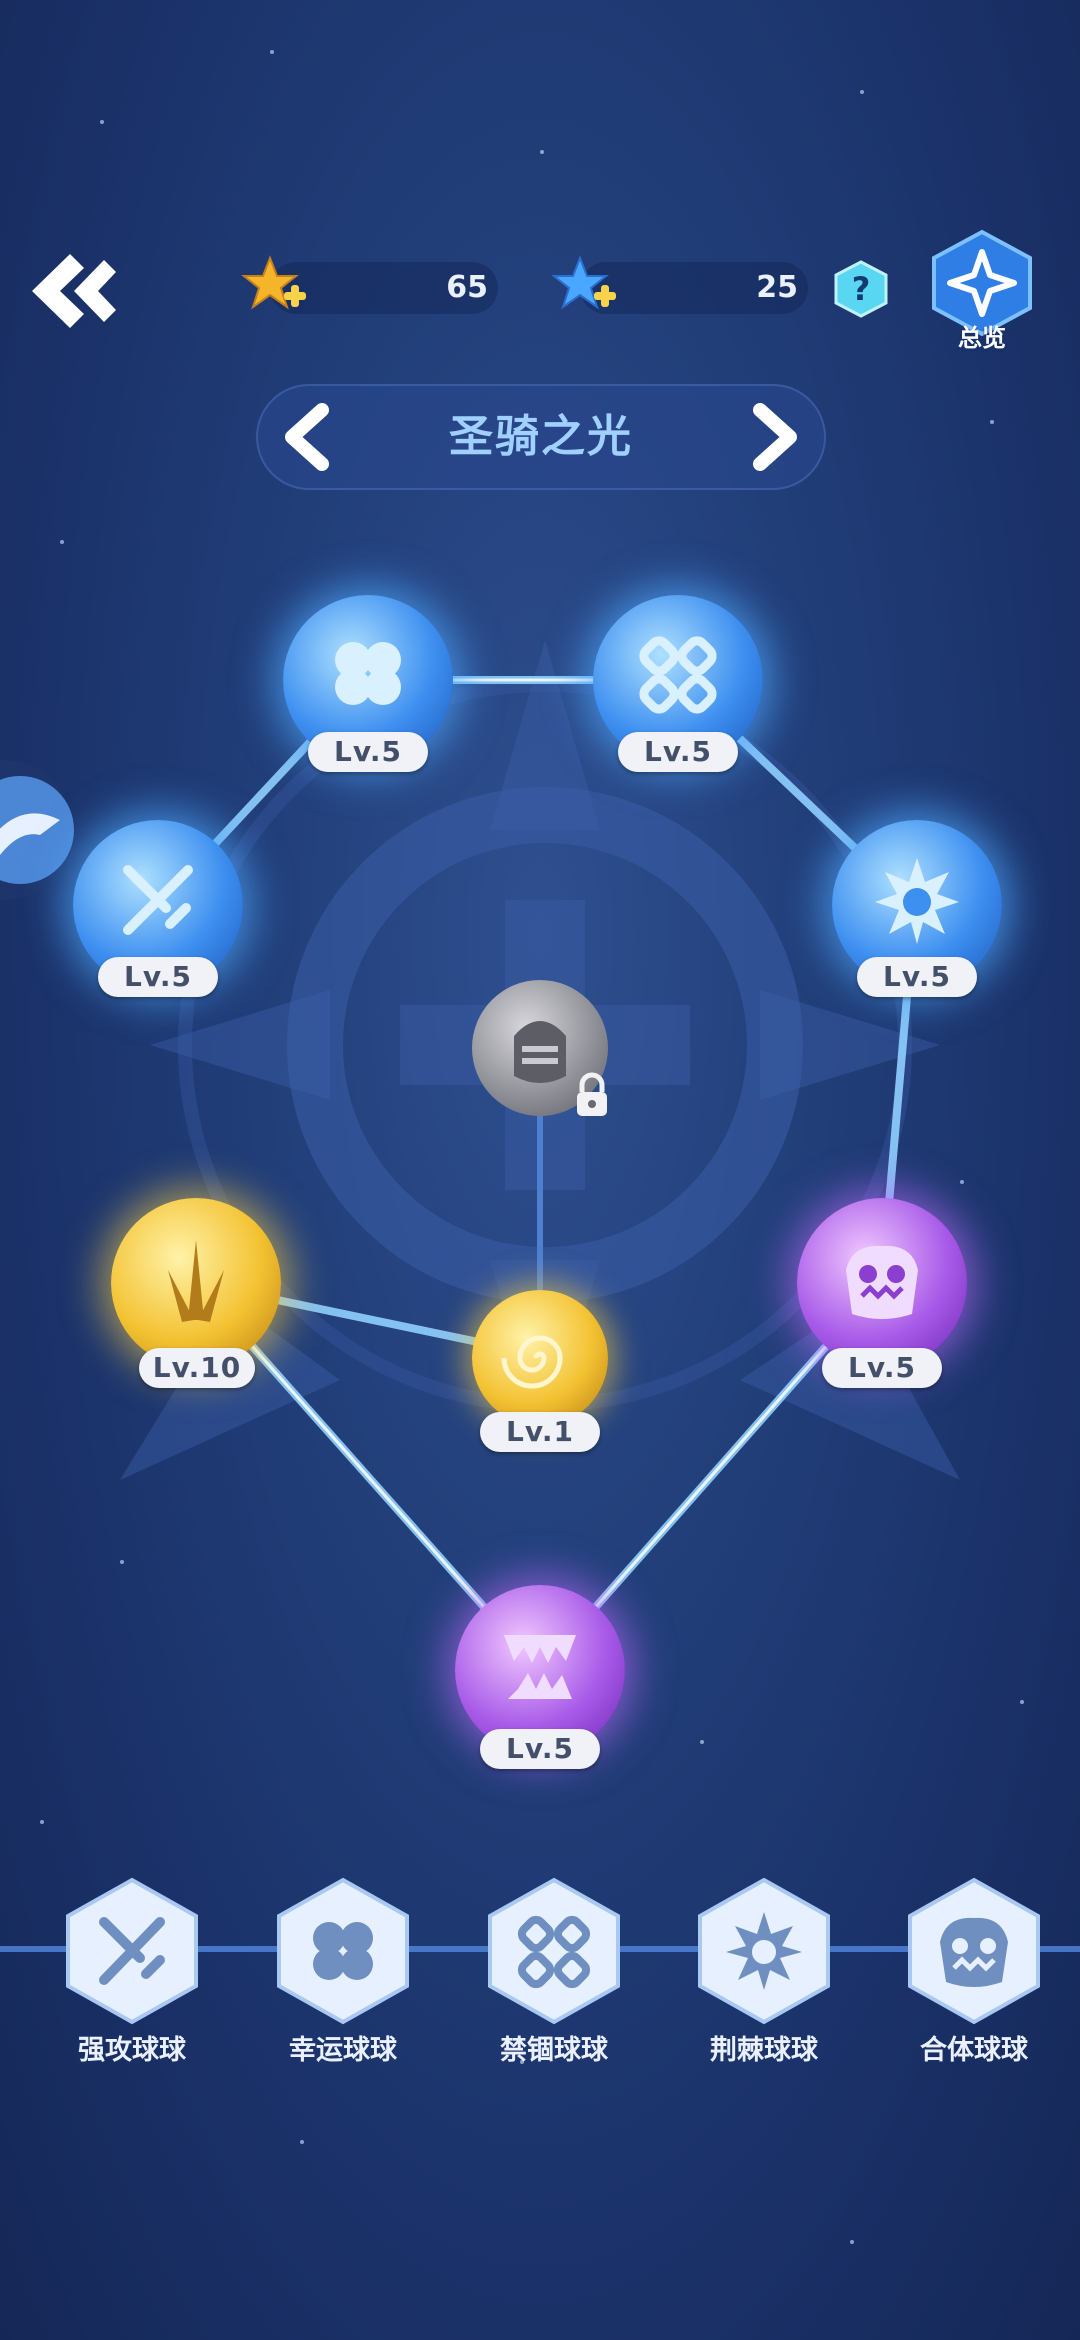 The image size is (1080, 2340). I want to click on skill-node-thorn: Lv.5, so click(917, 910).